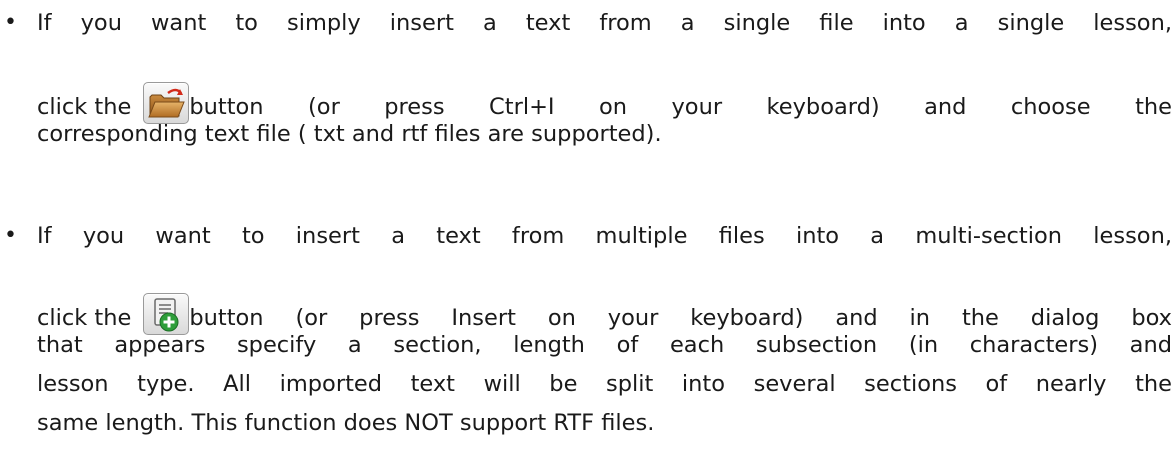  I want to click on open-file-button, so click(166, 103).